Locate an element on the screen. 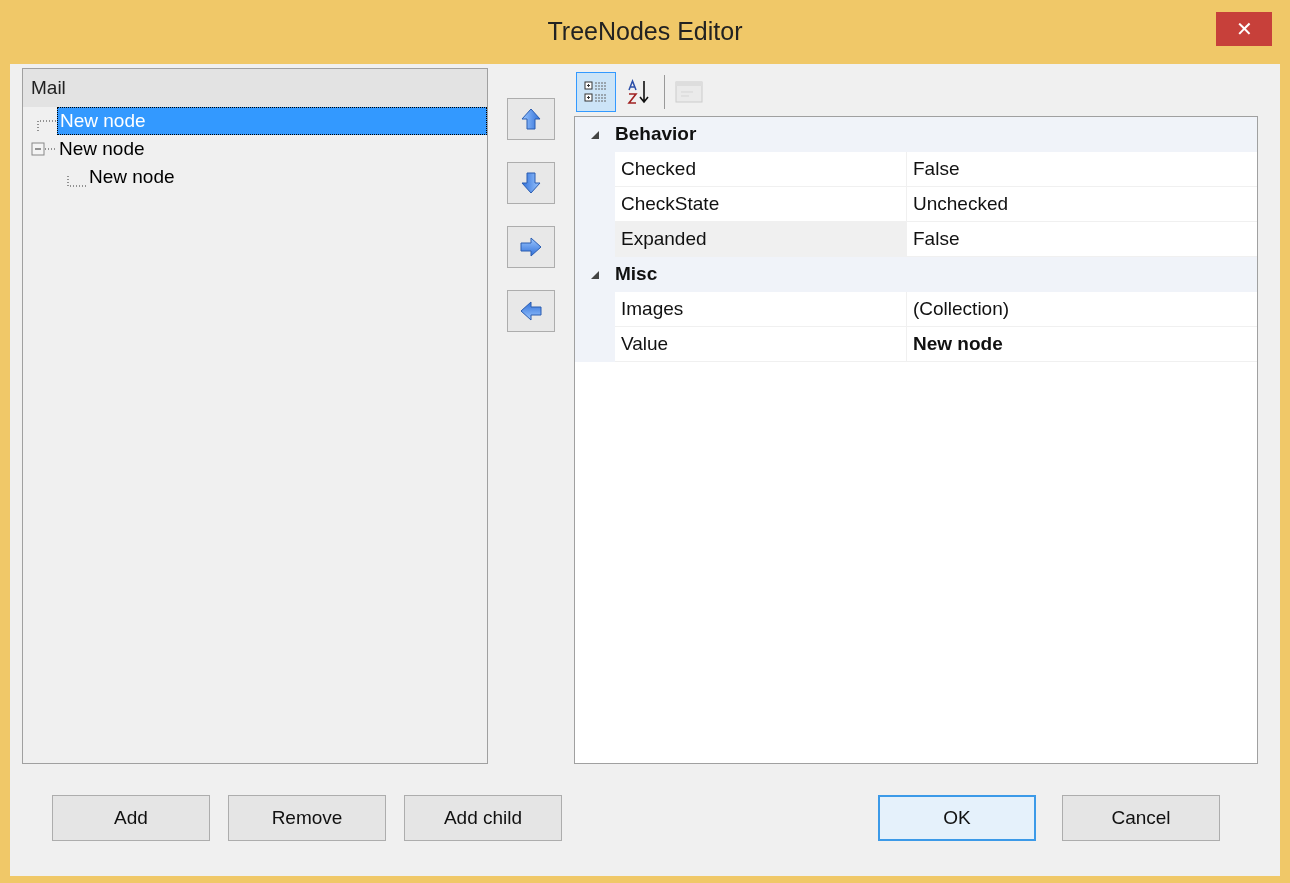  move-right-button is located at coordinates (531, 247).